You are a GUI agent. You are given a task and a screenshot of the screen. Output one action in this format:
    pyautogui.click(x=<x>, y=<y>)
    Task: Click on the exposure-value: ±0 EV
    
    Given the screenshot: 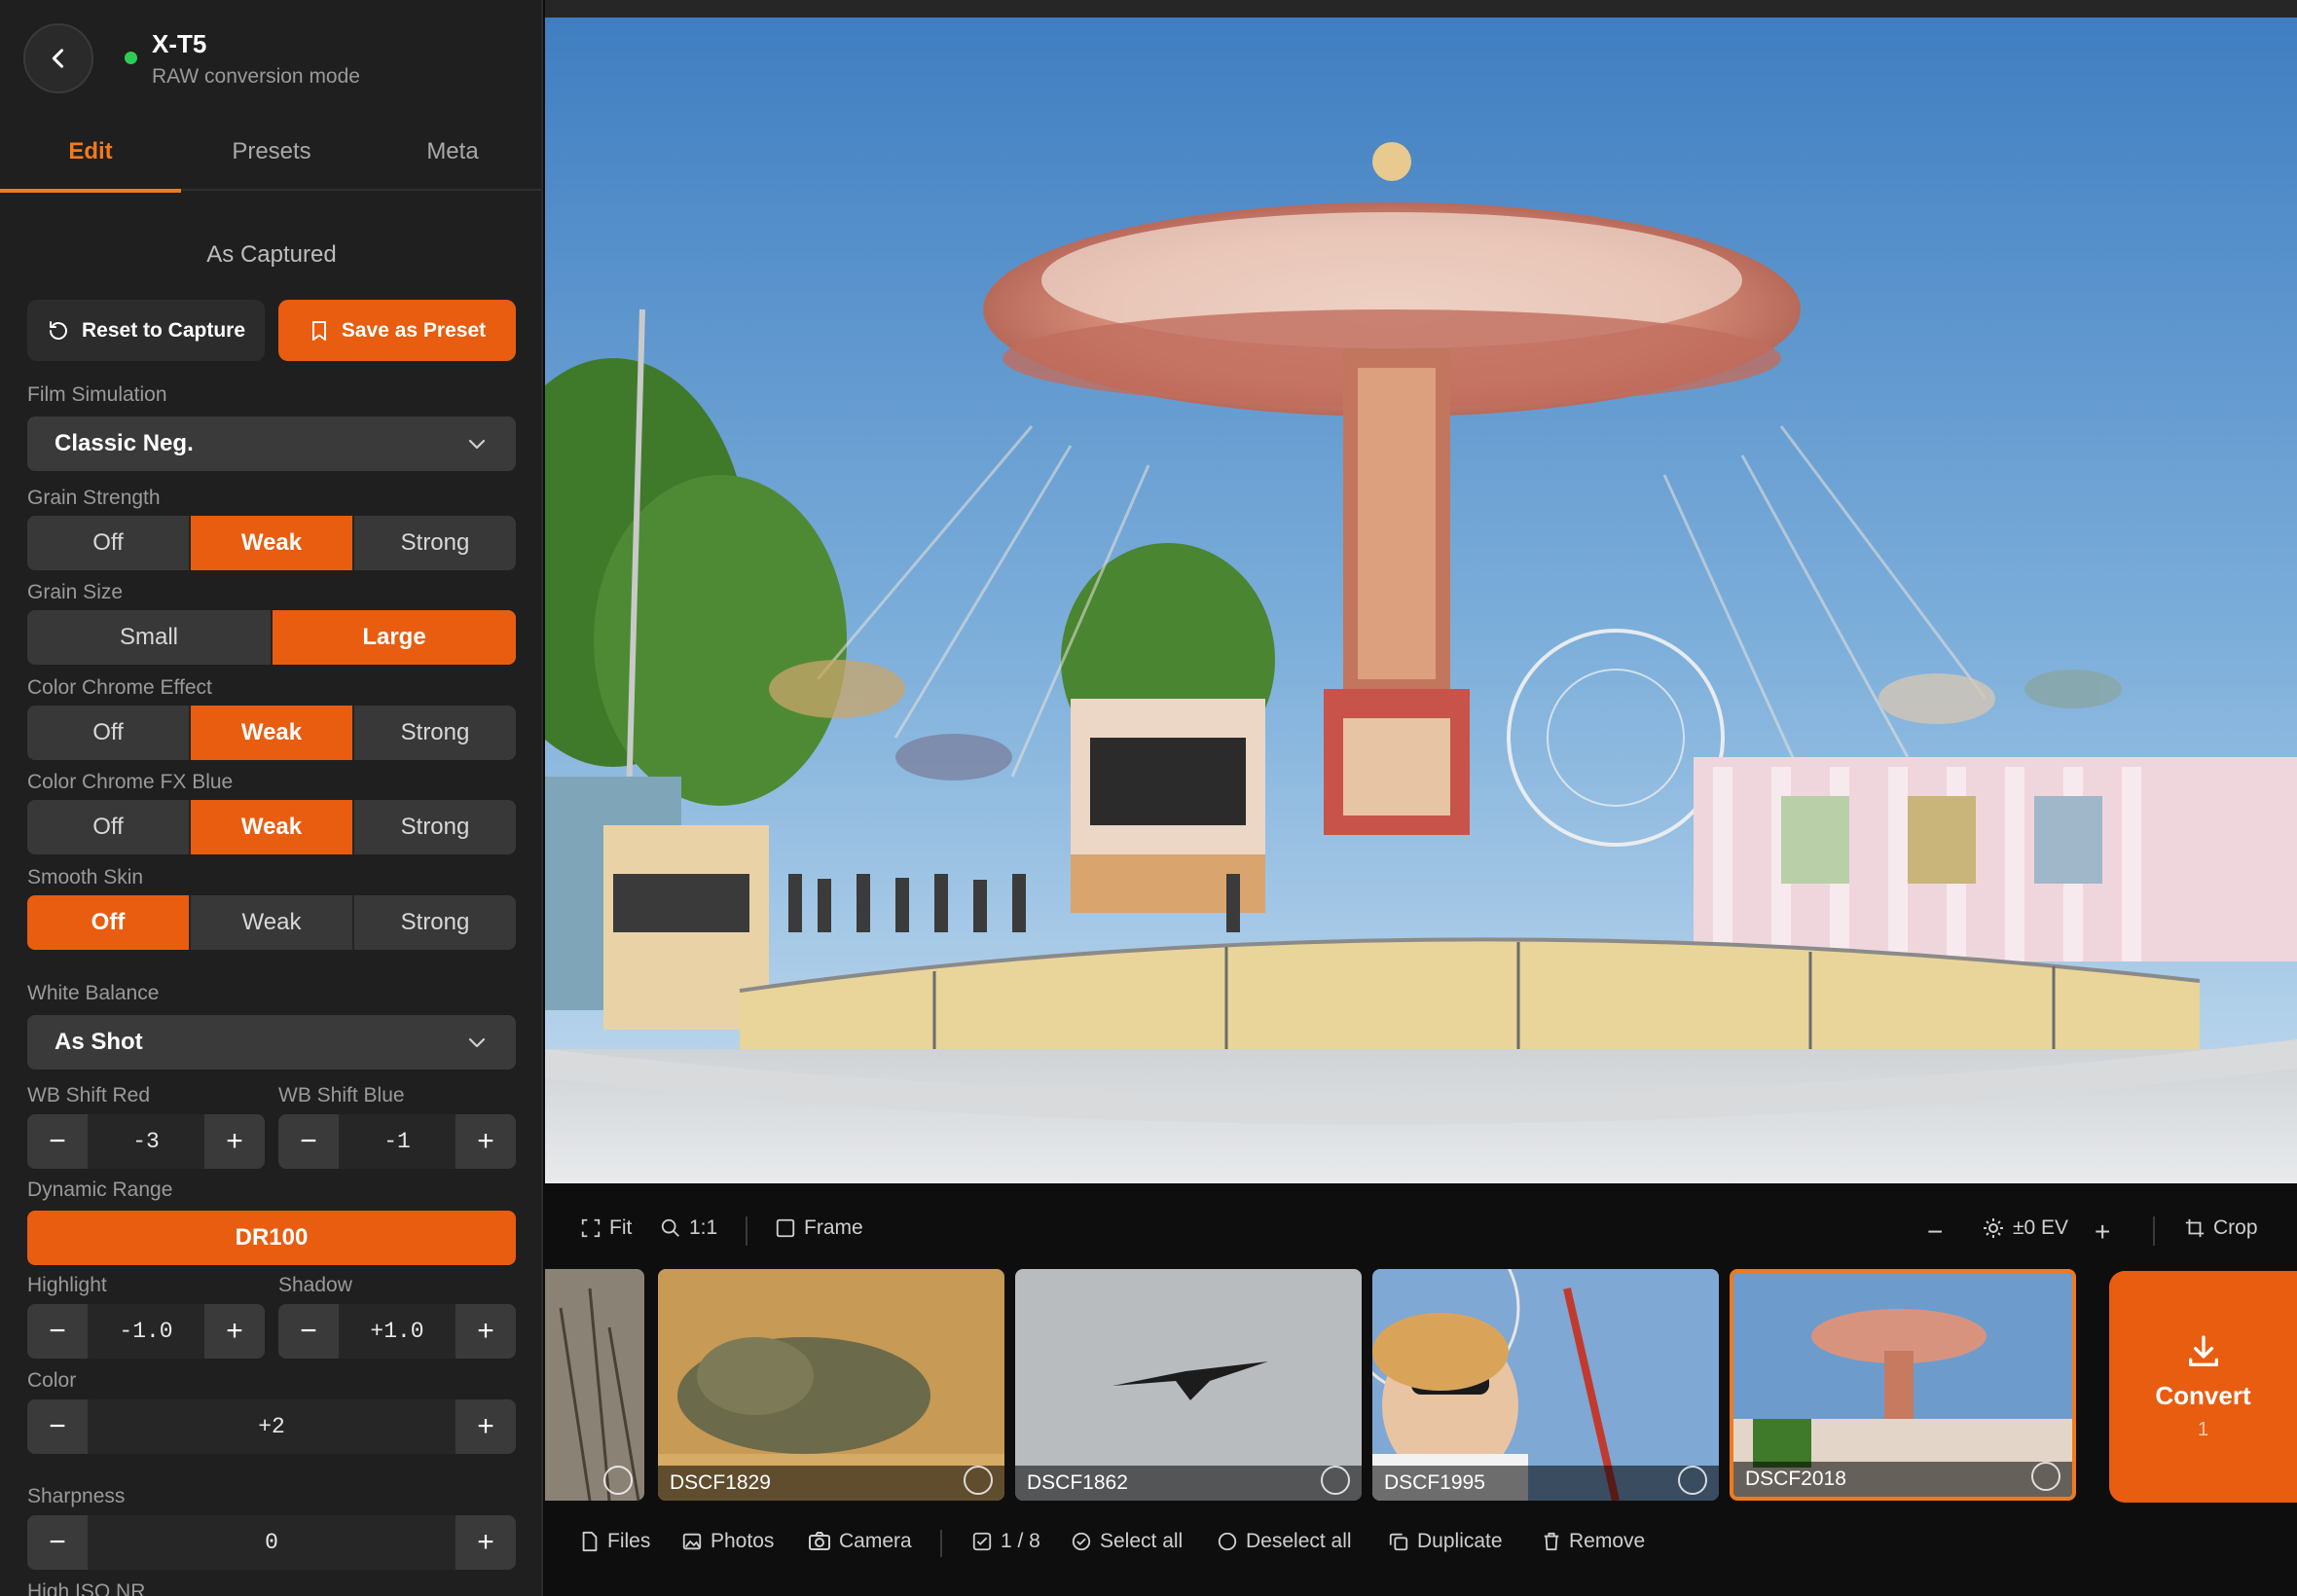 What is the action you would take?
    pyautogui.click(x=2041, y=1227)
    